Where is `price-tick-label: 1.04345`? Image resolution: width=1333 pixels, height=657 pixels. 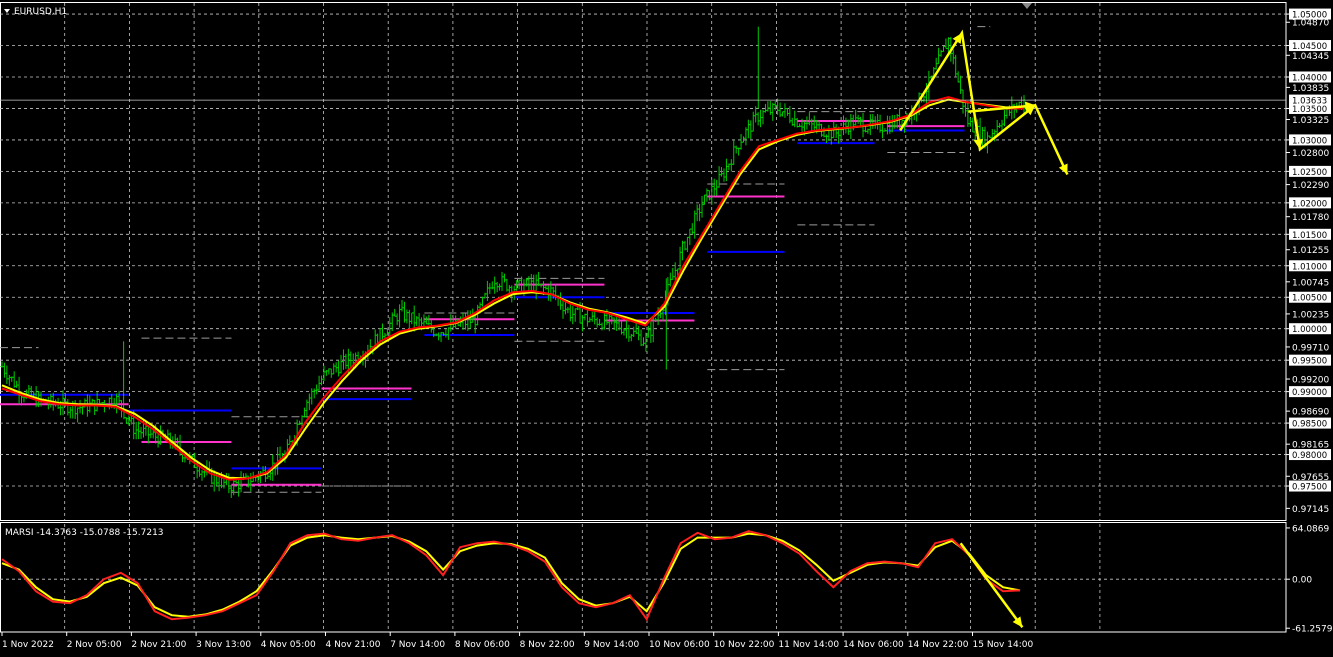
price-tick-label: 1.04345 is located at coordinates (1310, 57).